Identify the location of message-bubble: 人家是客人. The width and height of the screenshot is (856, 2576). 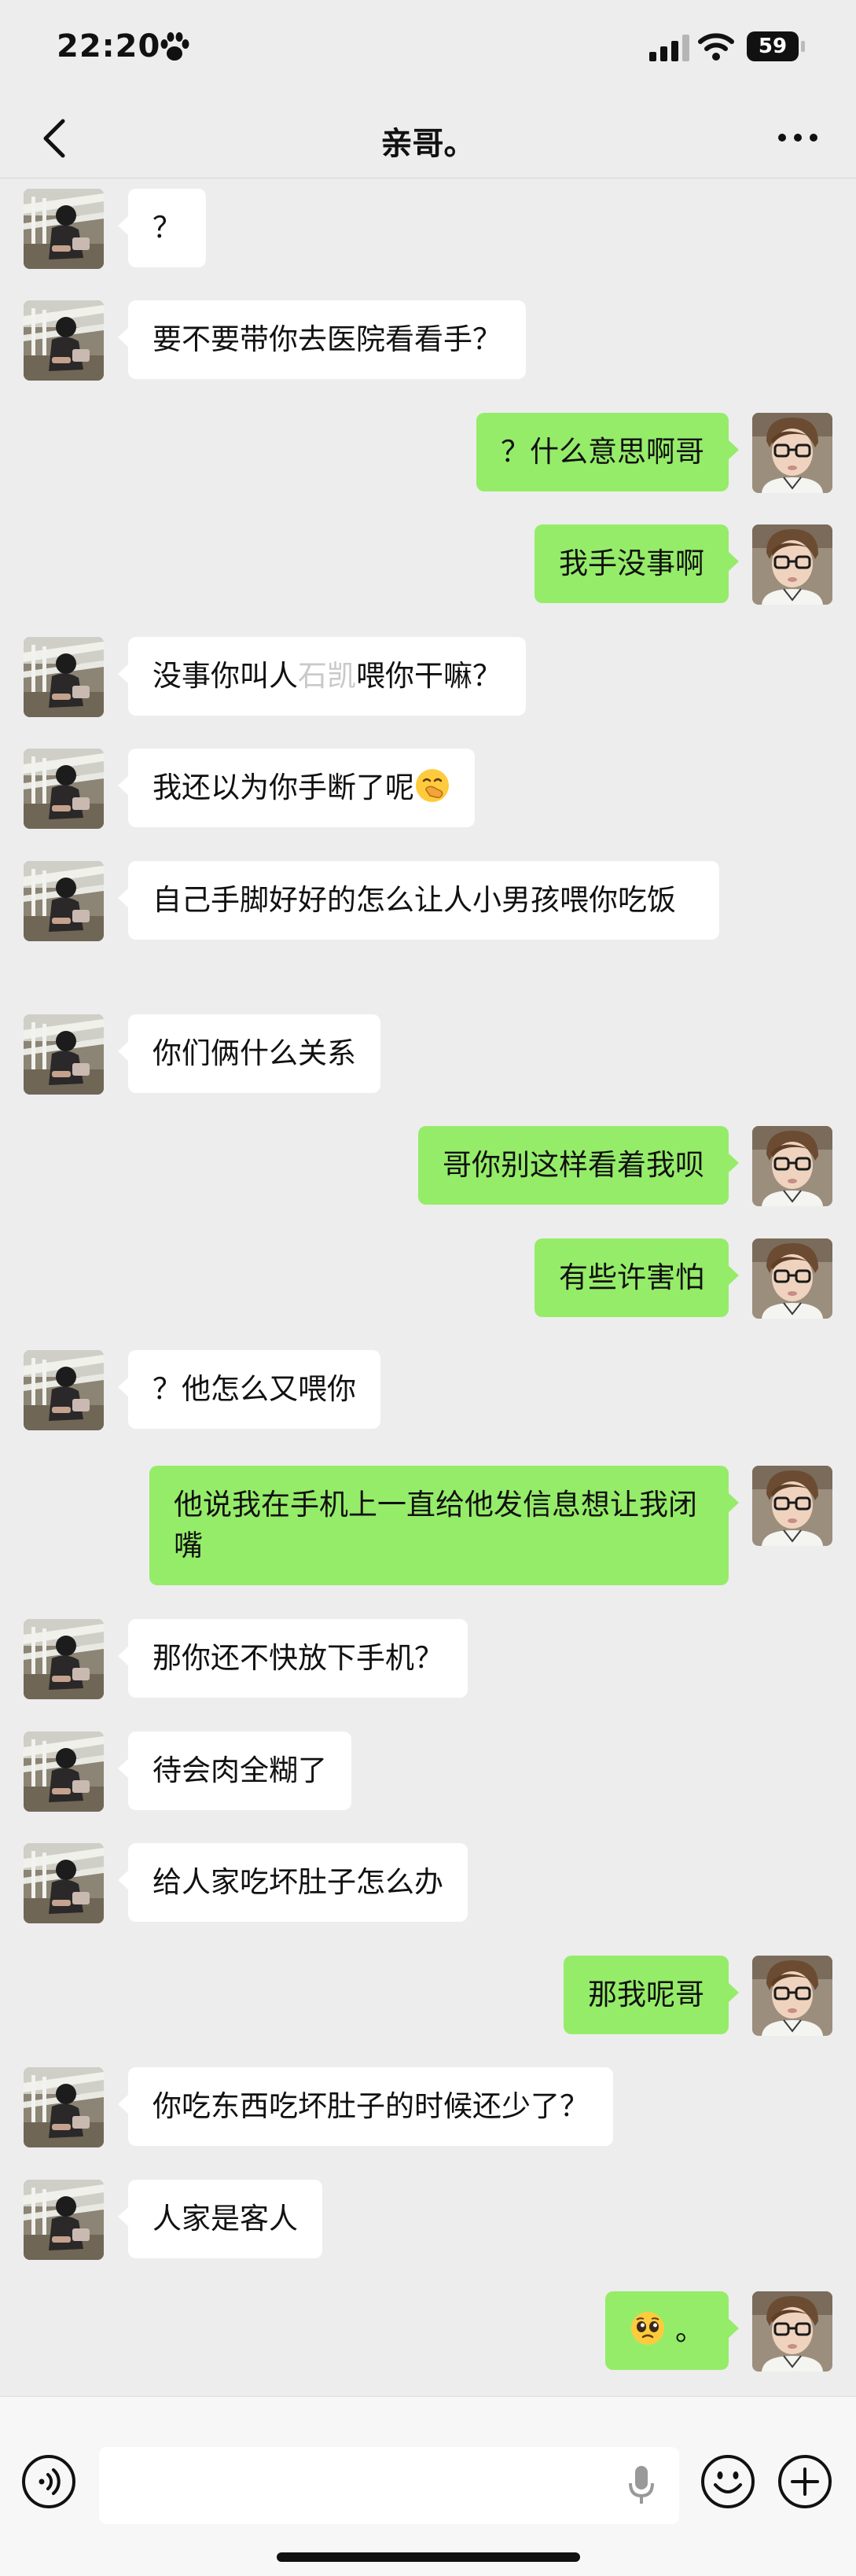
(220, 2219).